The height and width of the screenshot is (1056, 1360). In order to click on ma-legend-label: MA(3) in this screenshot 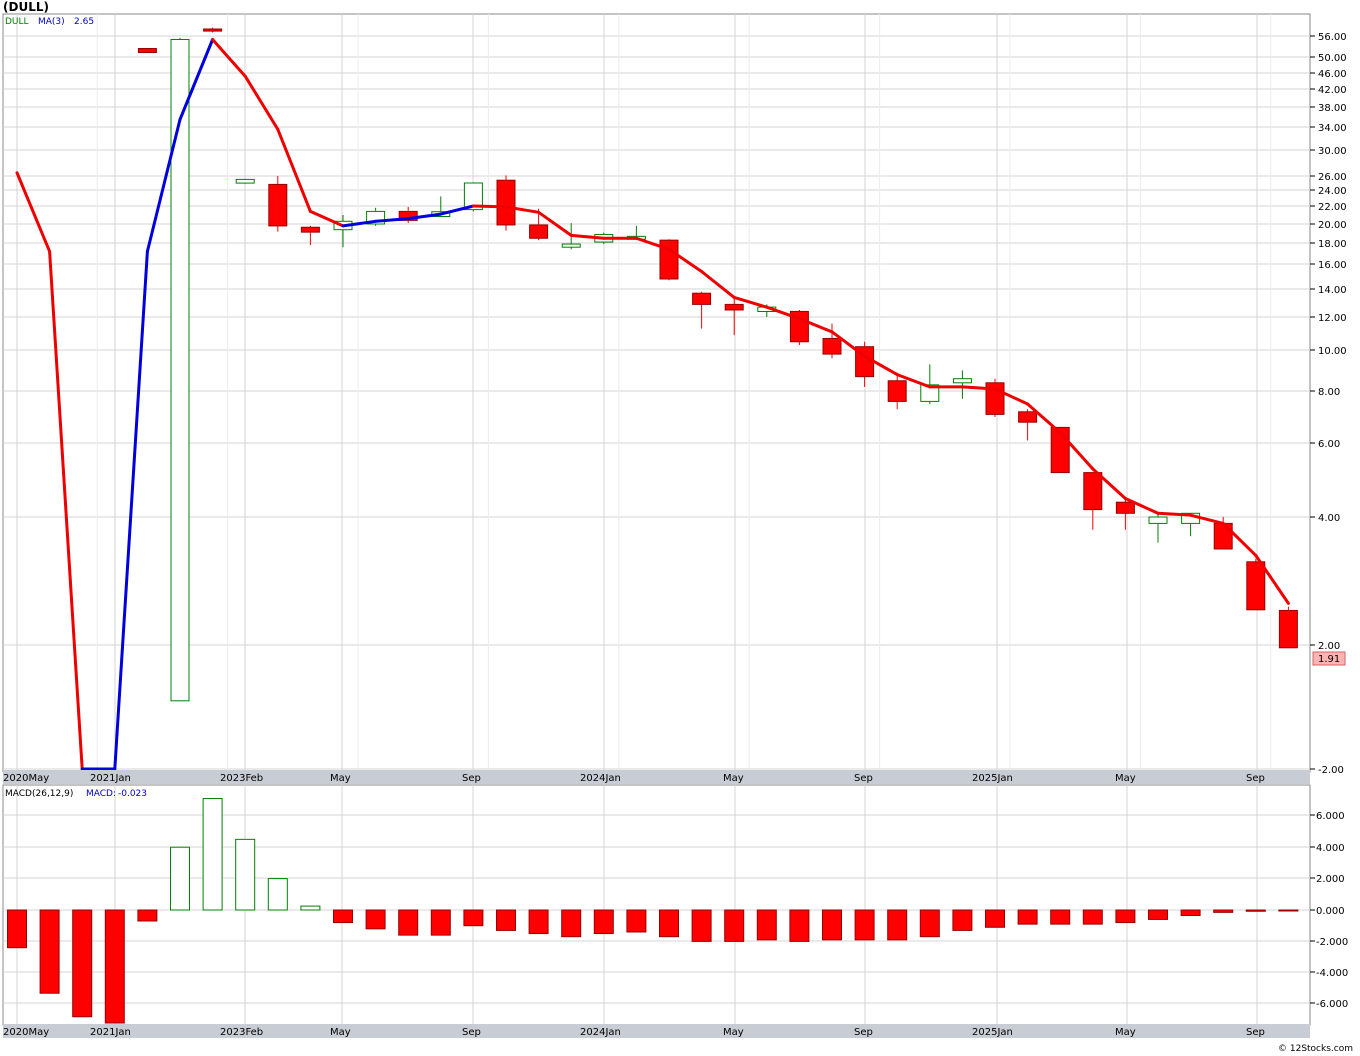, I will do `click(51, 22)`.